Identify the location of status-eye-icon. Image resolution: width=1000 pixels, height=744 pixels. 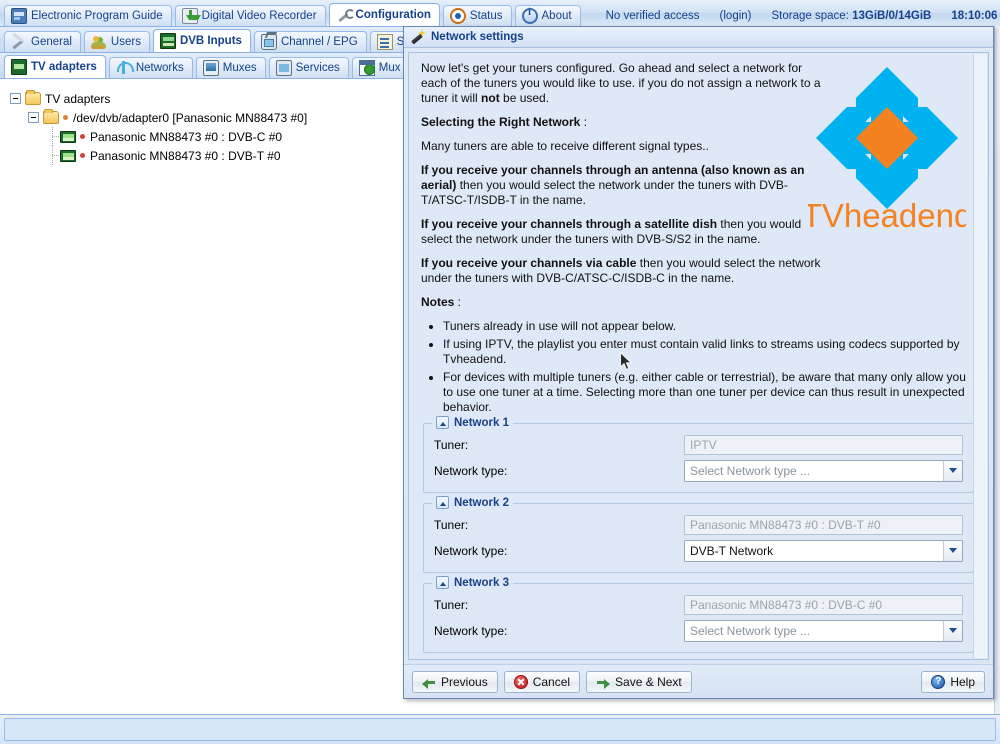
(457, 16).